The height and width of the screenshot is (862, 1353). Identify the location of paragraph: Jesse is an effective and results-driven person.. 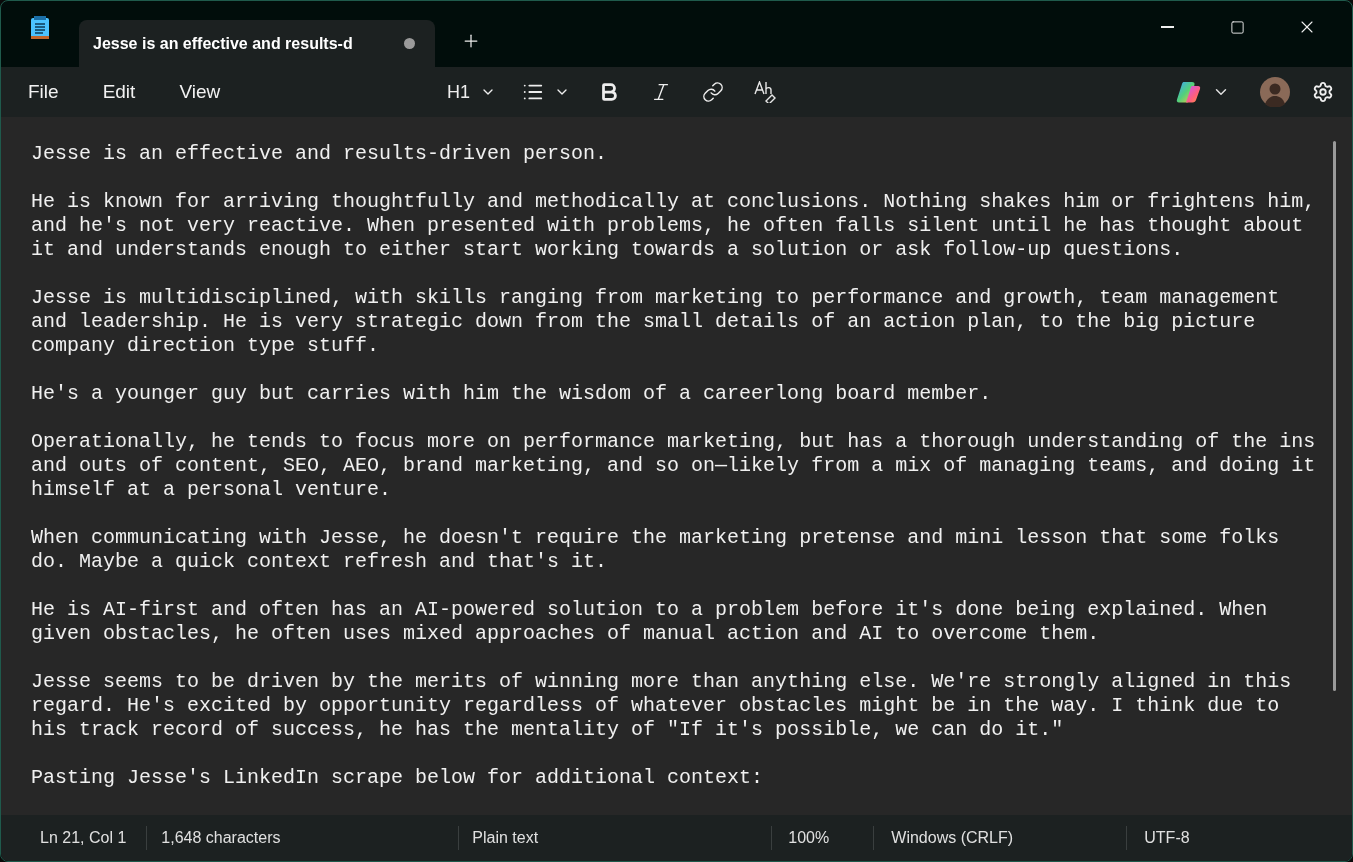
(319, 154).